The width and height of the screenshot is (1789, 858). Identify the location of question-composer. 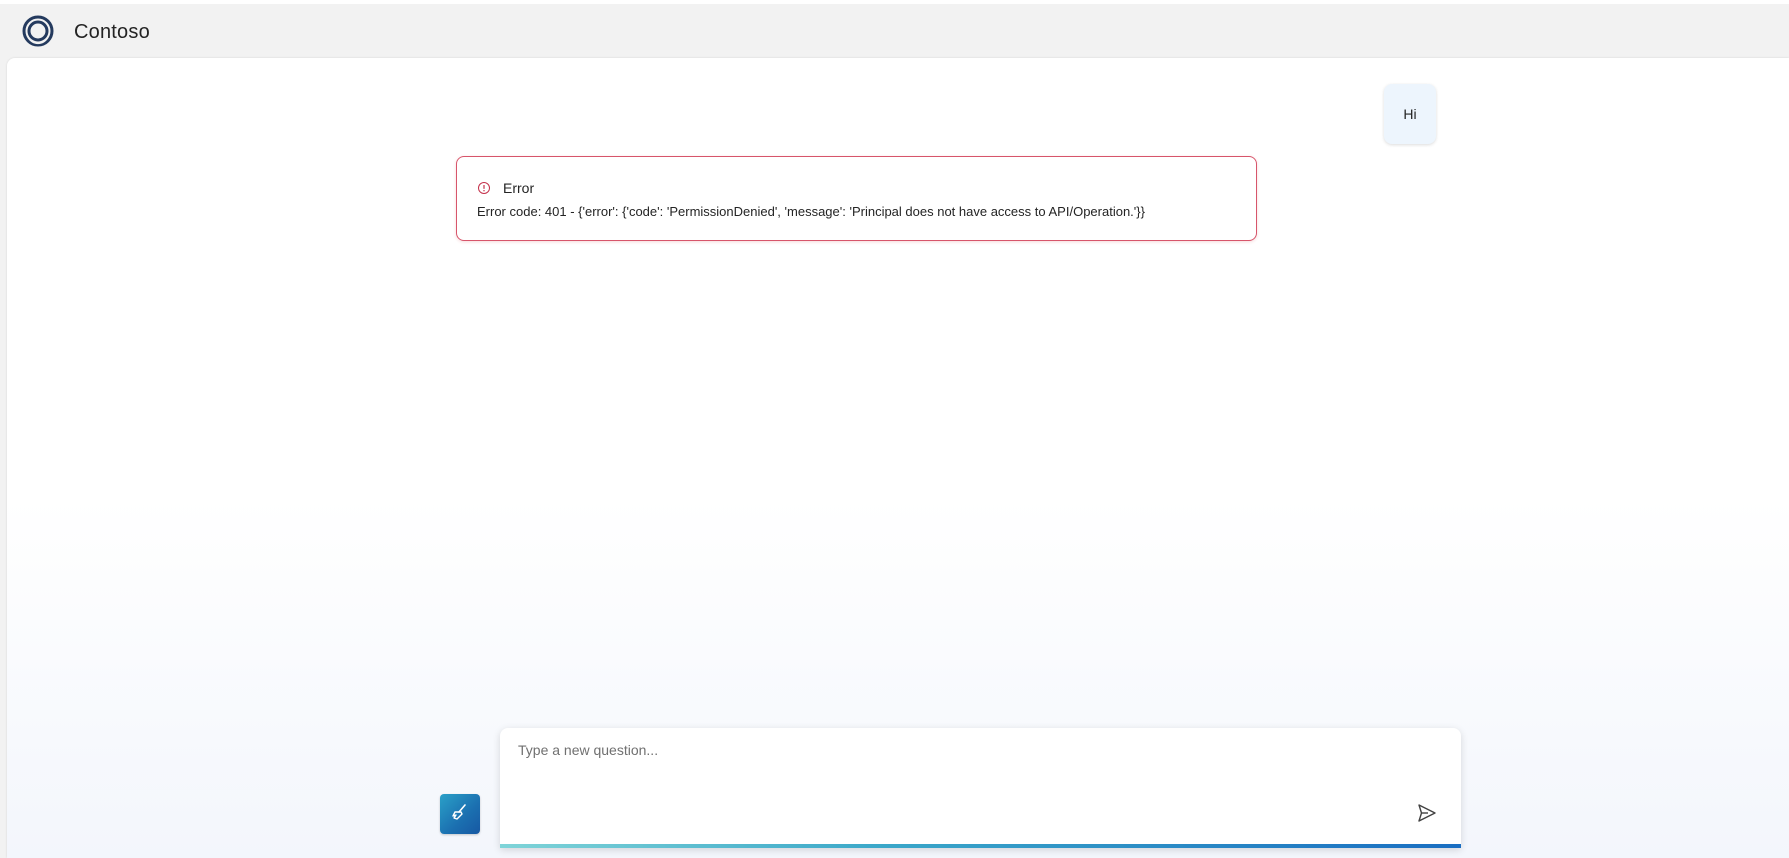
(980, 788).